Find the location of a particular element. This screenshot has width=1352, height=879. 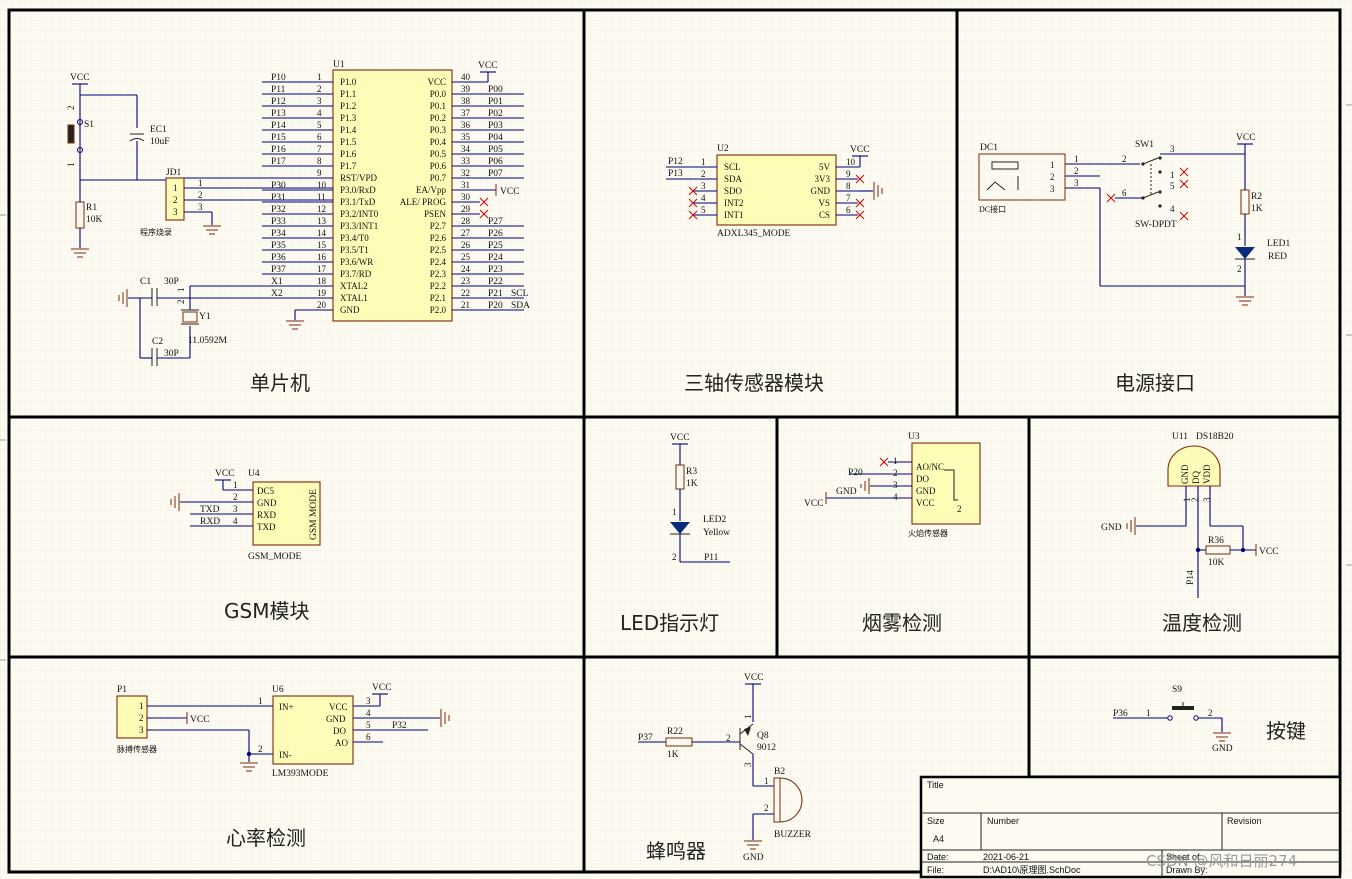

accel-pin-right-number: 7 is located at coordinates (848, 198).